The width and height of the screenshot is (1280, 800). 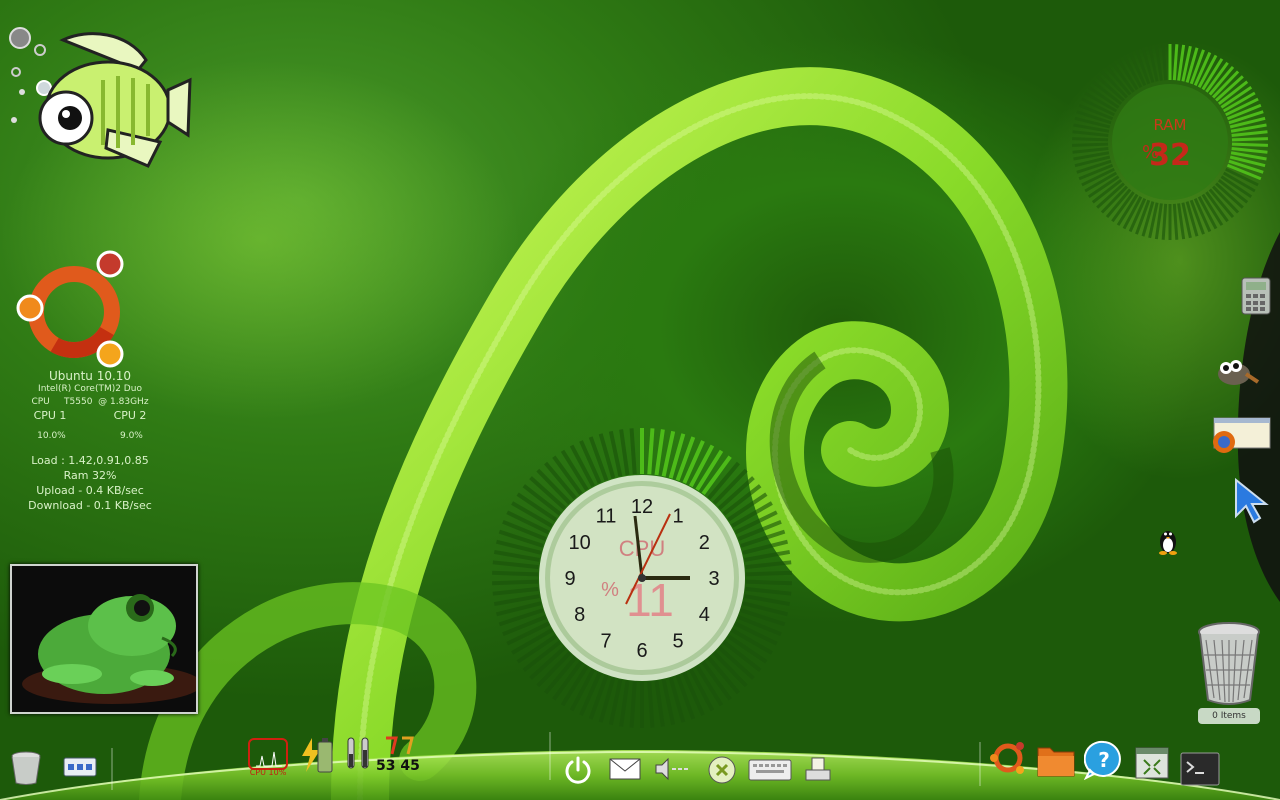 What do you see at coordinates (724, 772) in the screenshot?
I see `close-circle-icon` at bounding box center [724, 772].